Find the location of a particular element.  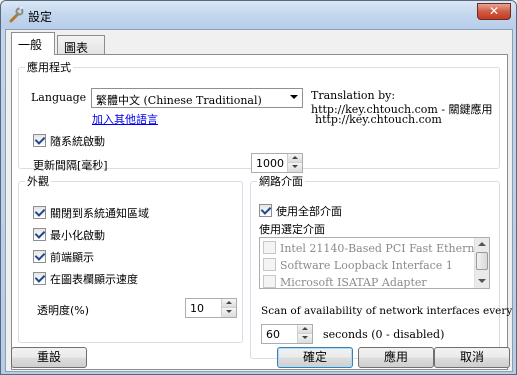

list-item: Microsoft ISATAP Adapter is located at coordinates (345, 281).